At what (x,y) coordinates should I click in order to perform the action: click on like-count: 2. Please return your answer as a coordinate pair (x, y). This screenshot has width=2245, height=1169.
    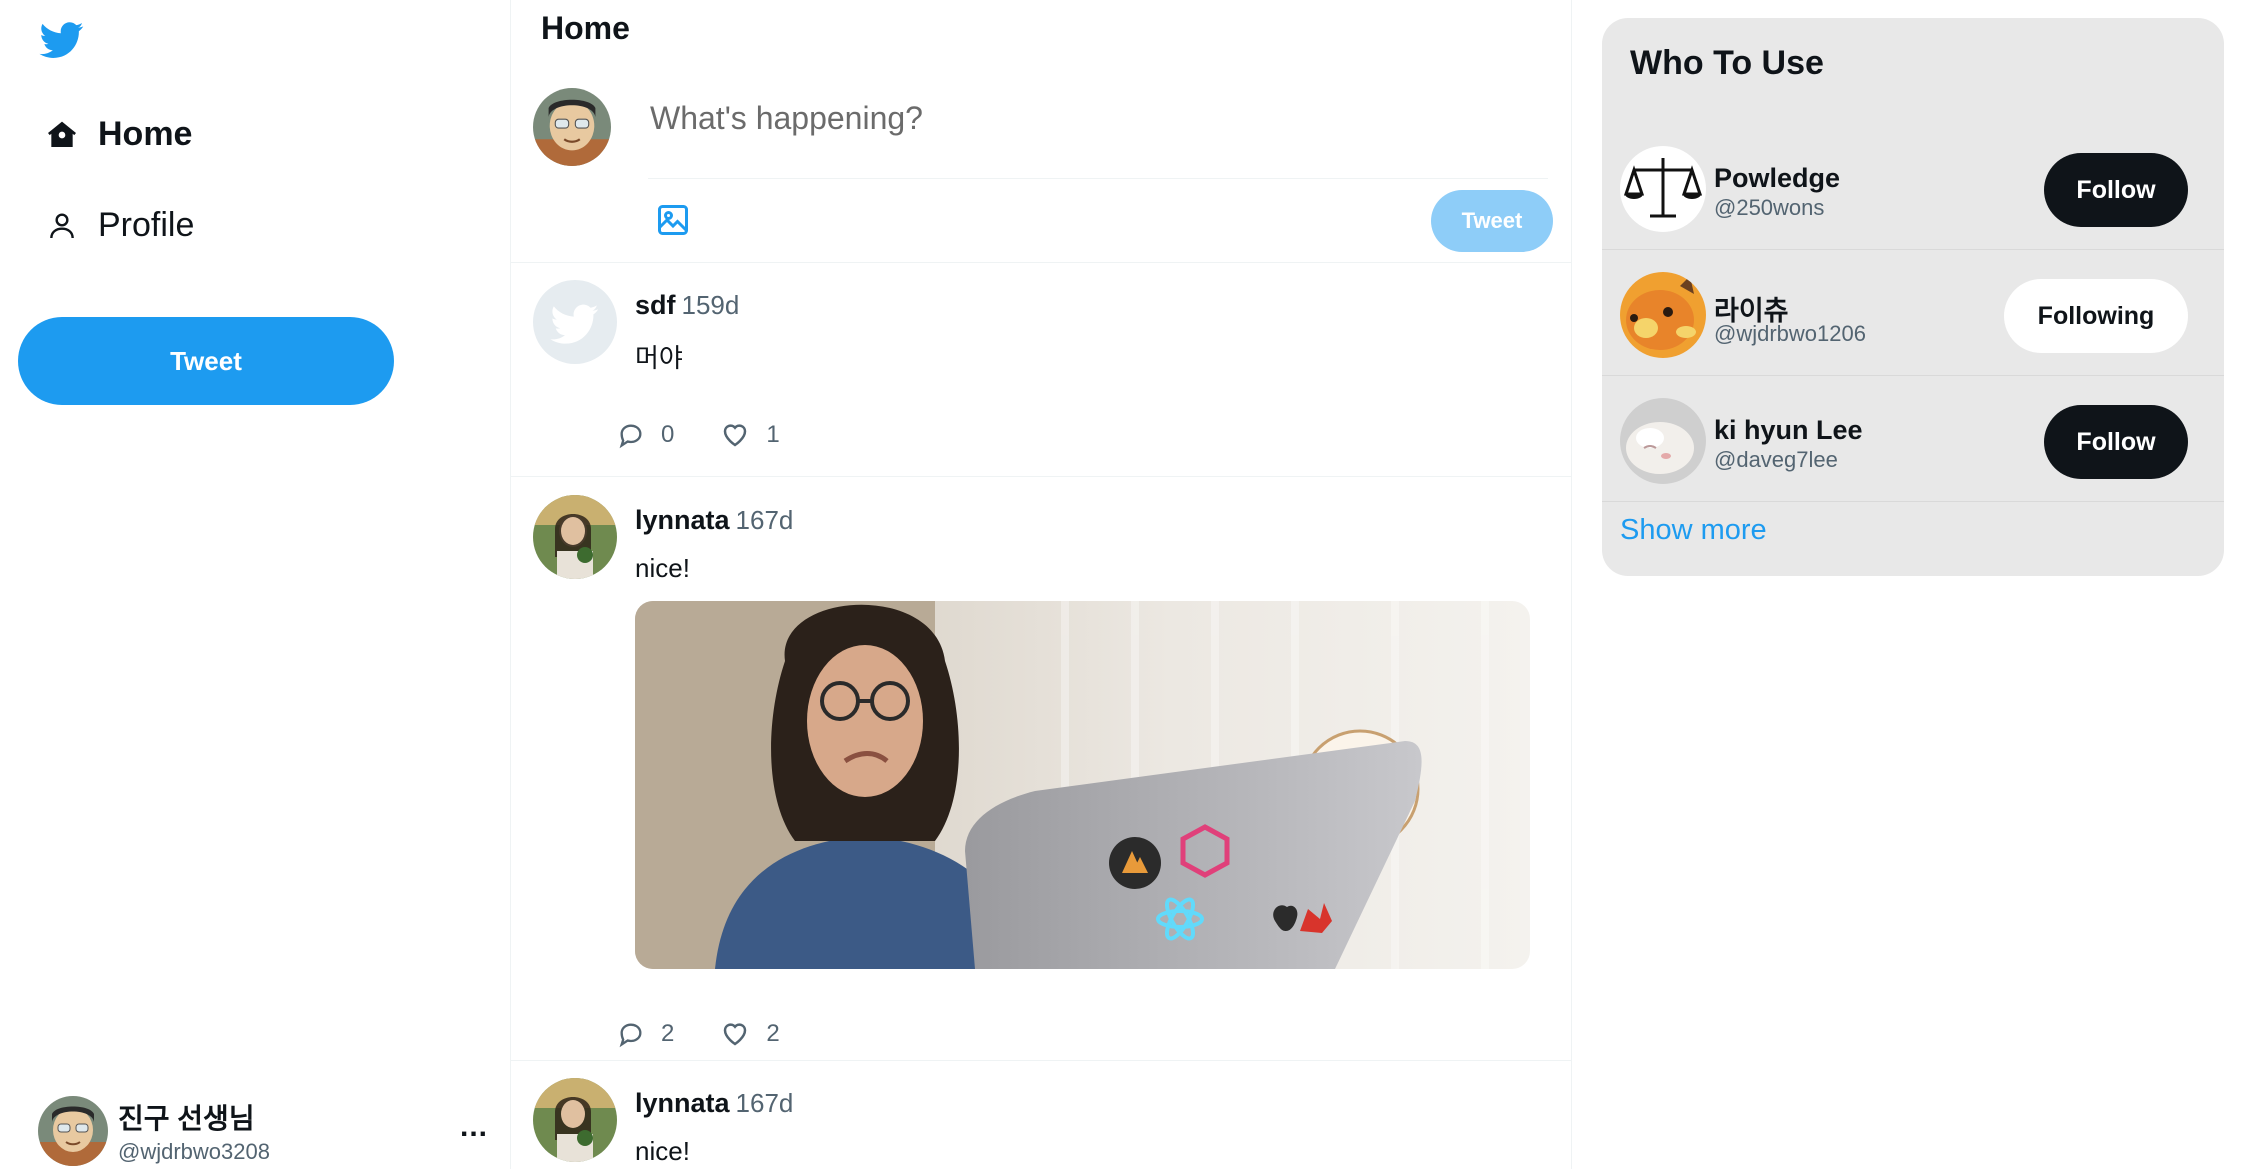
    Looking at the image, I should click on (773, 1033).